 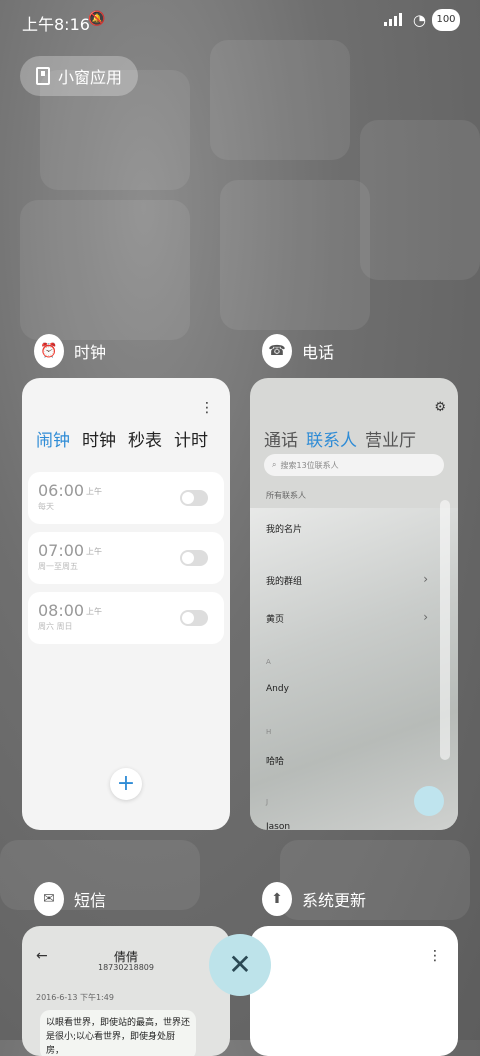 I want to click on gear-icon: ⚙, so click(x=440, y=407).